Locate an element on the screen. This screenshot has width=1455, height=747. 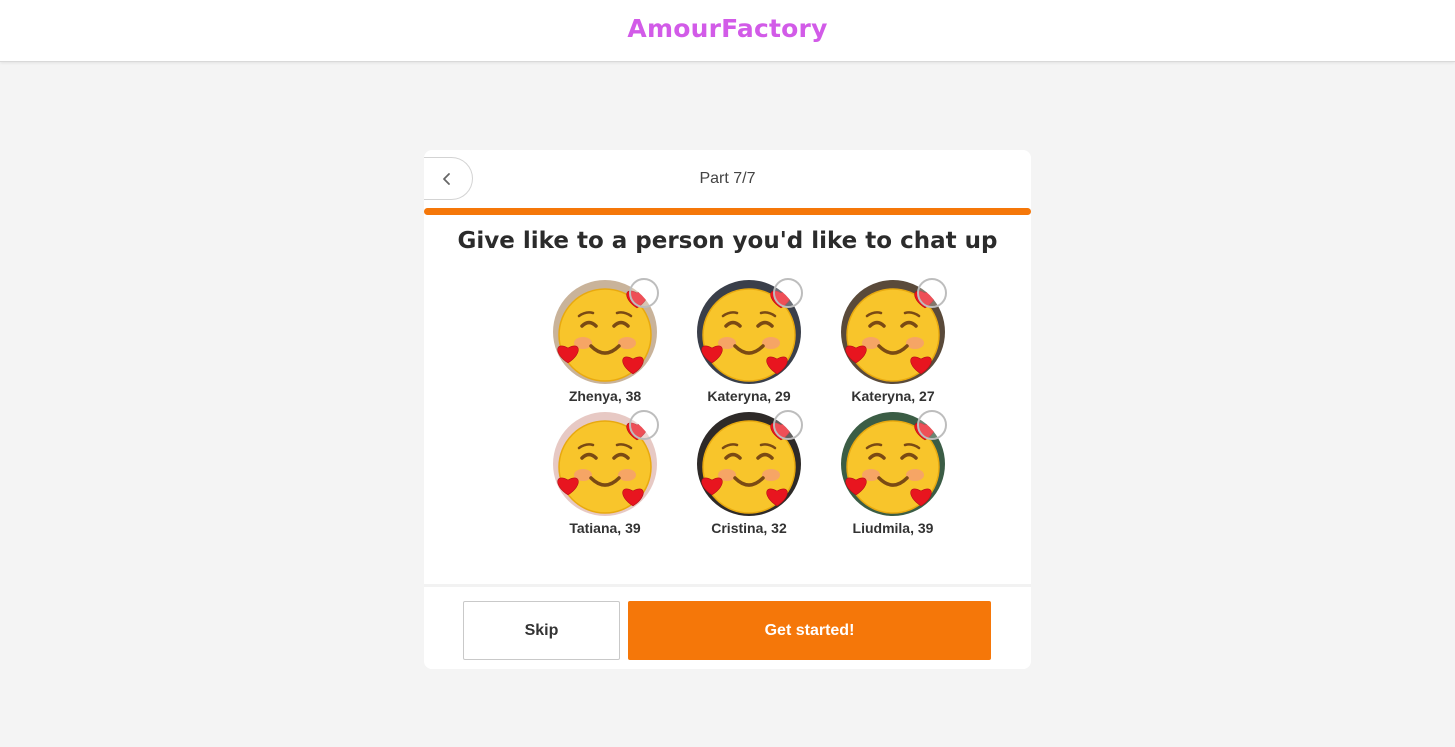
progress-fill is located at coordinates (727, 211).